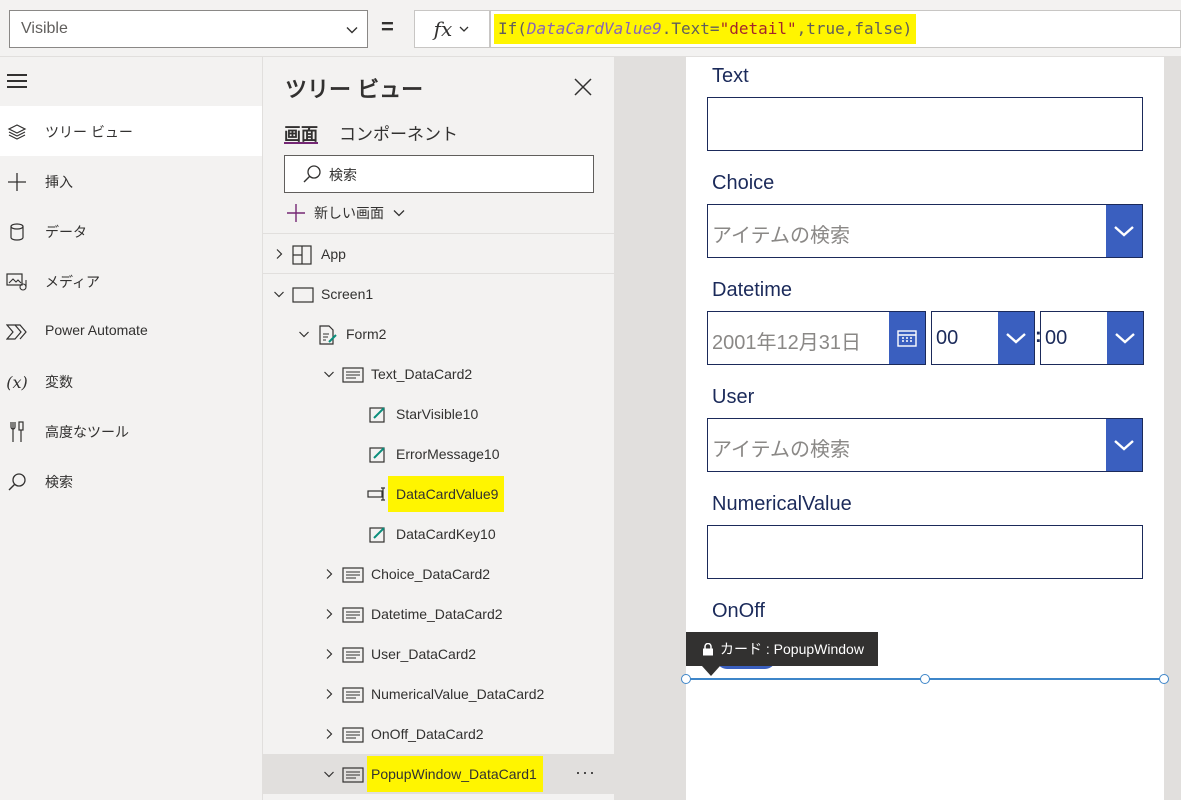 The image size is (1181, 800). Describe the element at coordinates (188, 29) in the screenshot. I see `property-dropdown: Visible` at that location.